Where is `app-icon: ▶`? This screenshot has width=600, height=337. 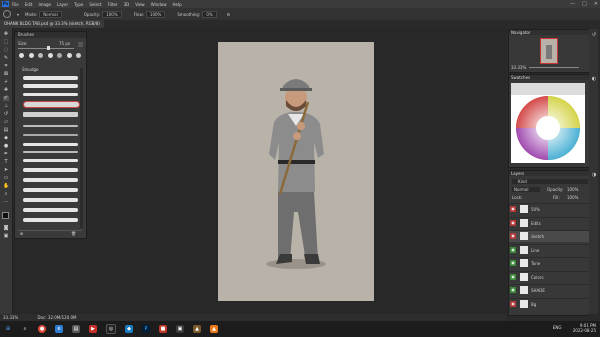
app-icon: ▶ is located at coordinates (93, 329).